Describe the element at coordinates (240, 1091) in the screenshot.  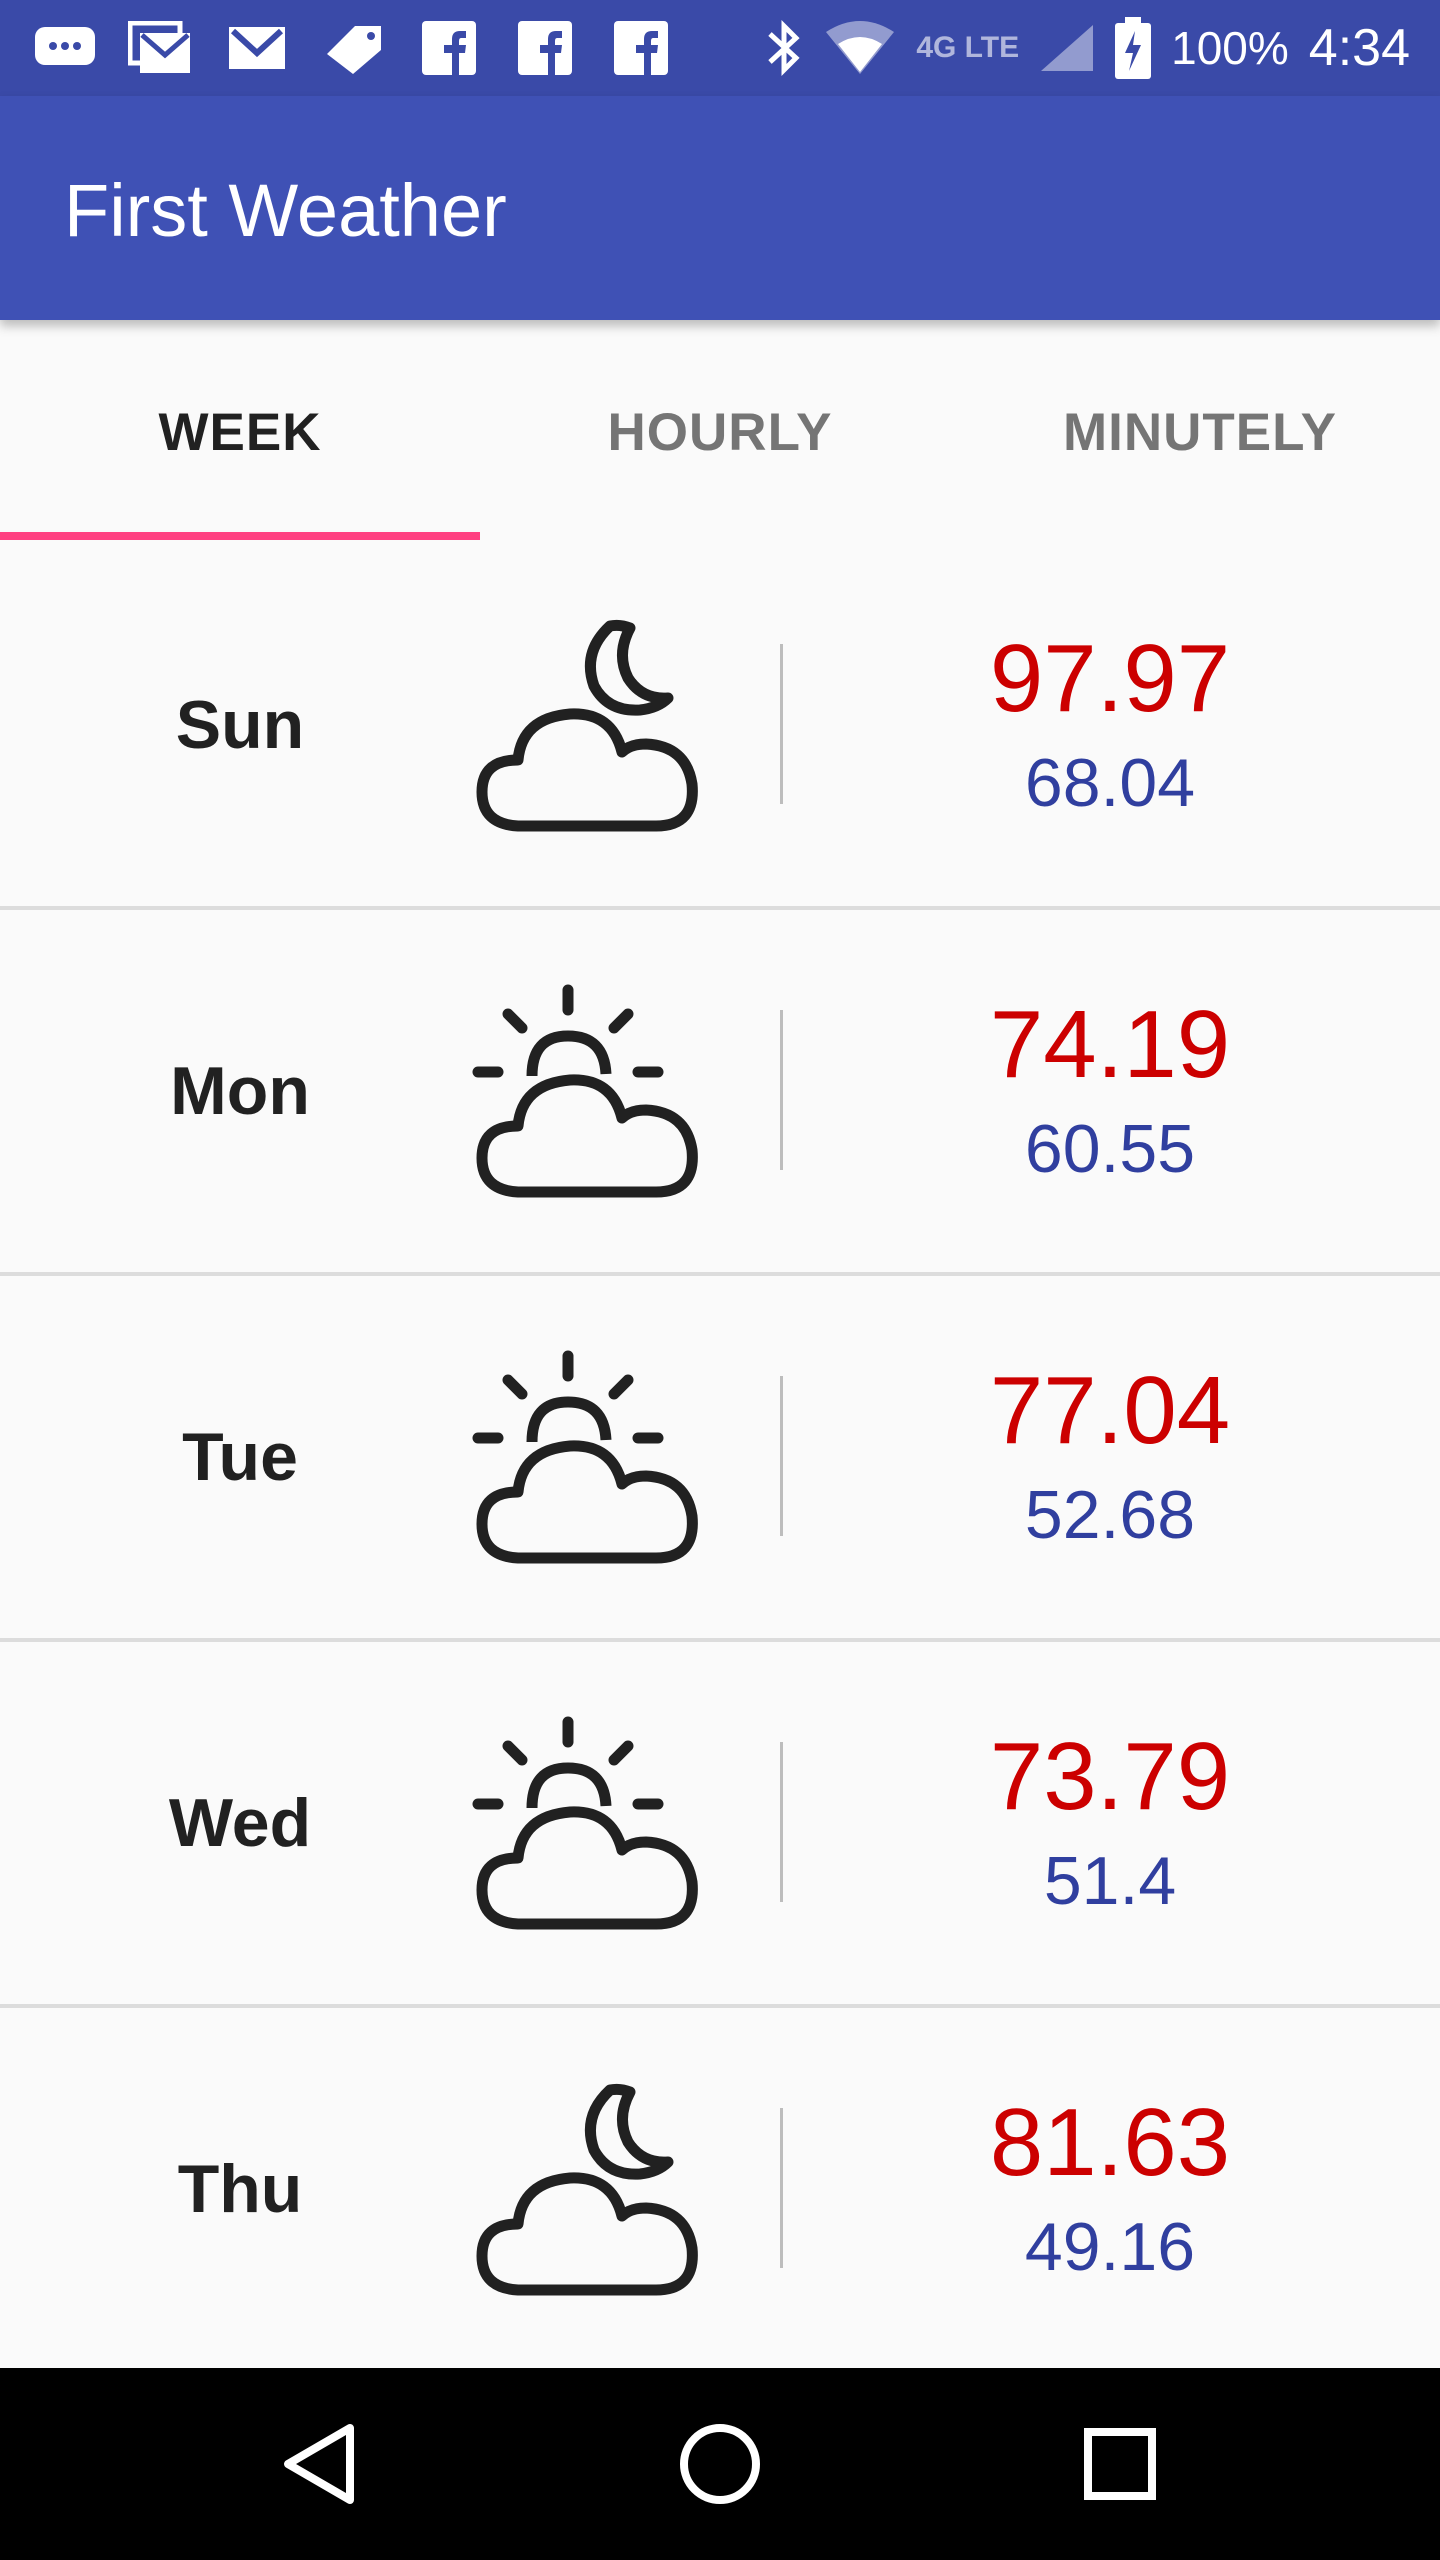
I see `day-label: Mon` at that location.